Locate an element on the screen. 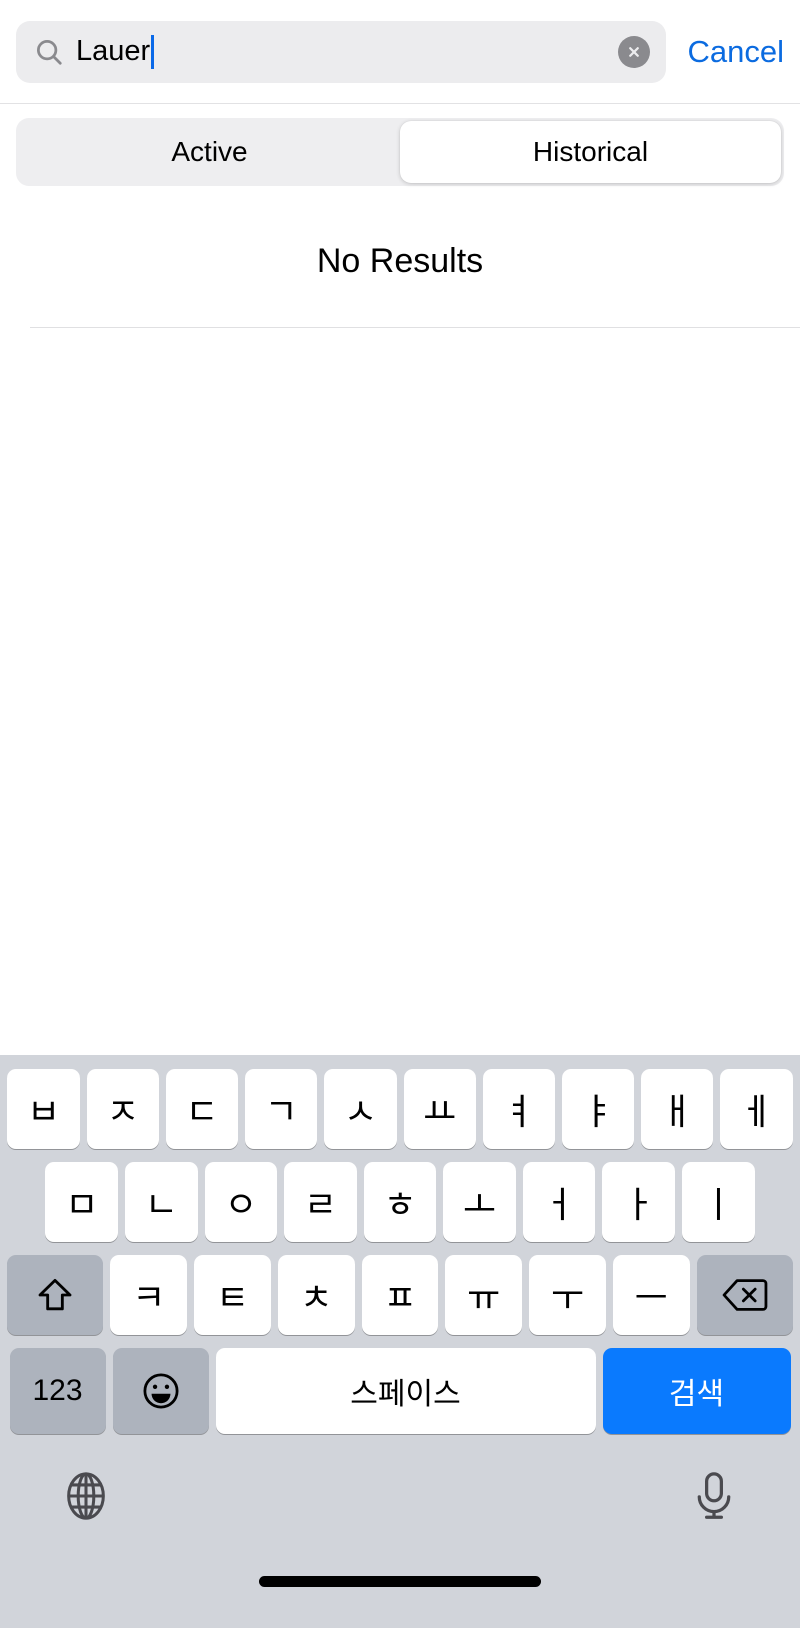  dictation-key is located at coordinates (714, 1498).